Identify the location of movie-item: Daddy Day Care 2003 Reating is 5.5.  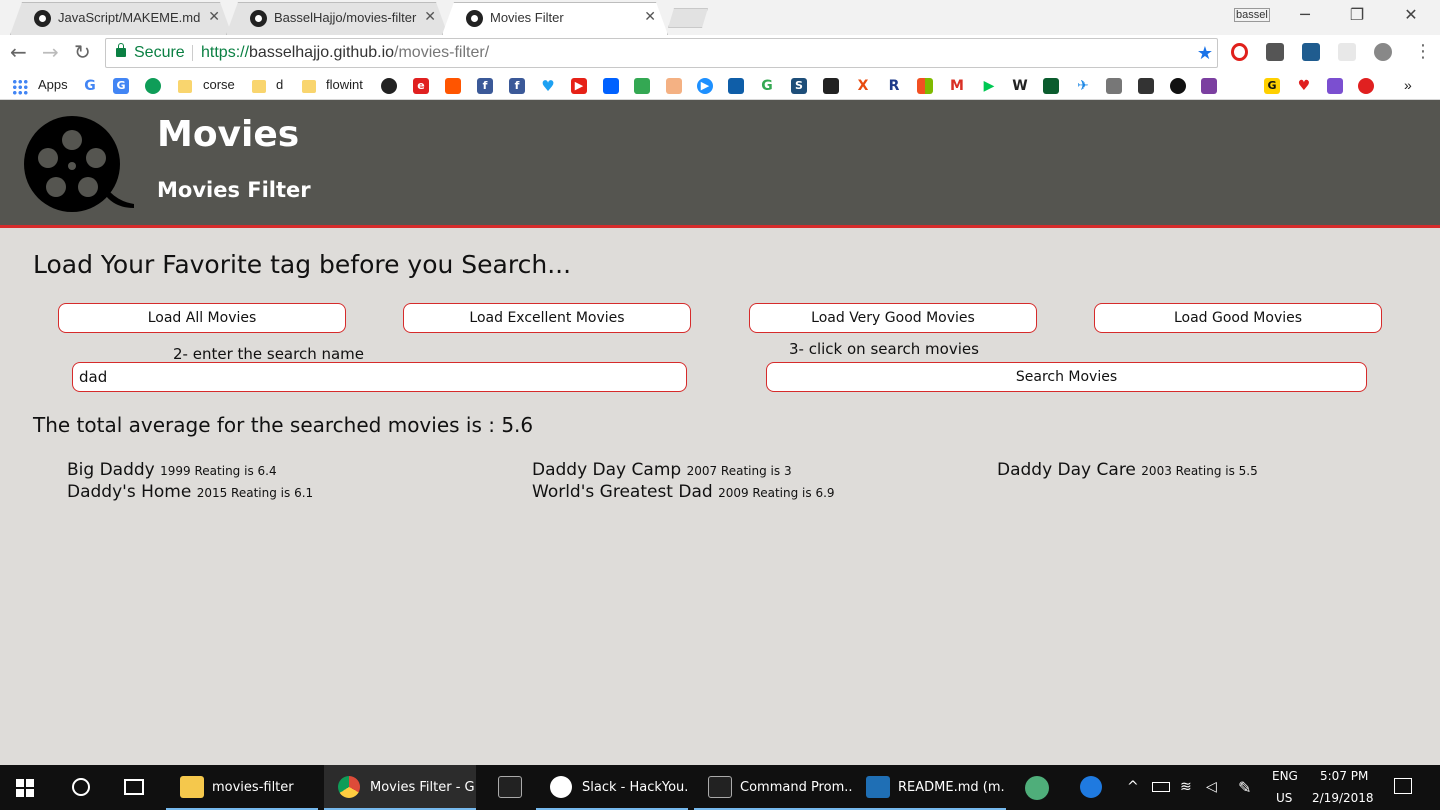
(1127, 470).